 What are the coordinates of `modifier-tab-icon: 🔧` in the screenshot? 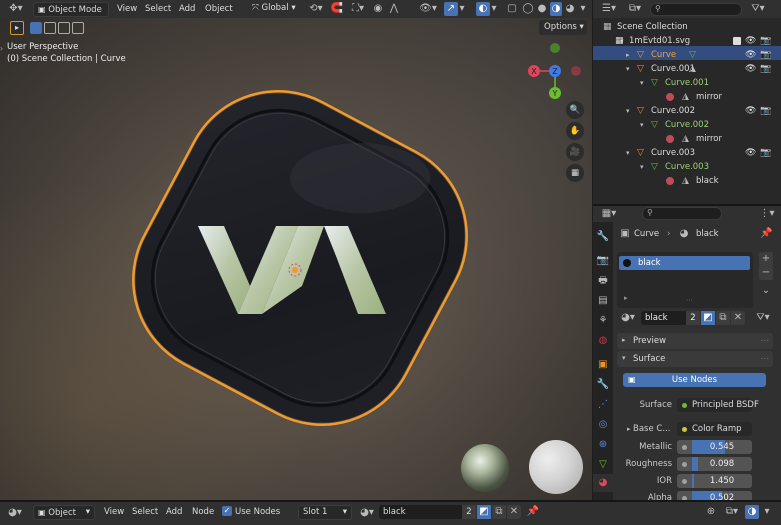 It's located at (603, 385).